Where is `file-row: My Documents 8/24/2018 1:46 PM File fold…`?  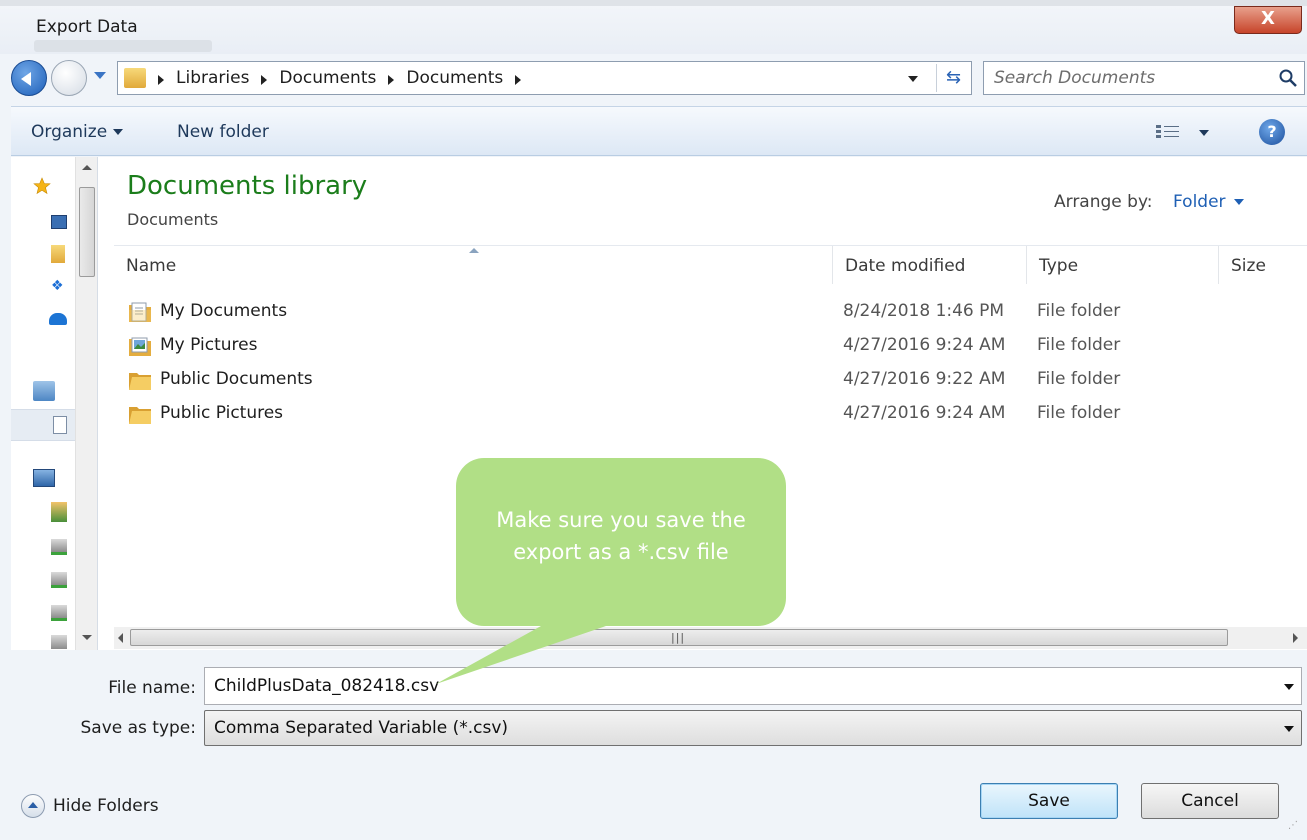
file-row: My Documents 8/24/2018 1:46 PM File fold… is located at coordinates (710, 313).